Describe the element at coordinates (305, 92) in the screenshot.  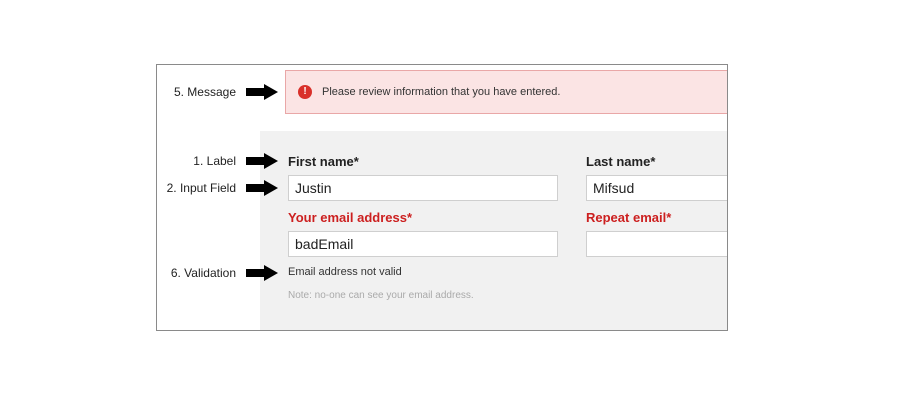
I see `exclamation-circle-icon: !` at that location.